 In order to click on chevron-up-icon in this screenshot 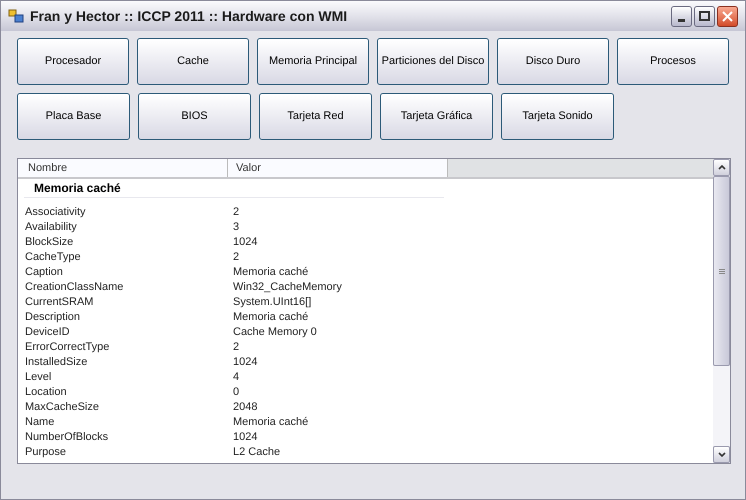, I will do `click(722, 167)`.